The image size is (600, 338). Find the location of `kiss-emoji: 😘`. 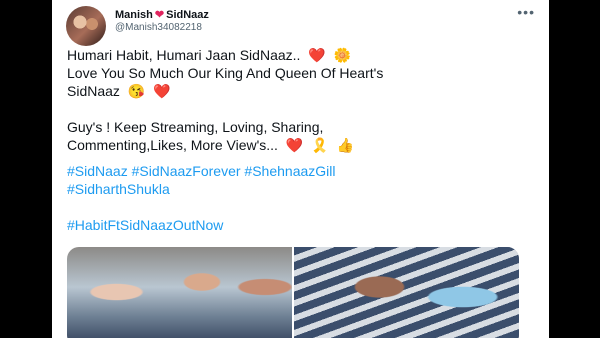

kiss-emoji: 😘 is located at coordinates (136, 91).